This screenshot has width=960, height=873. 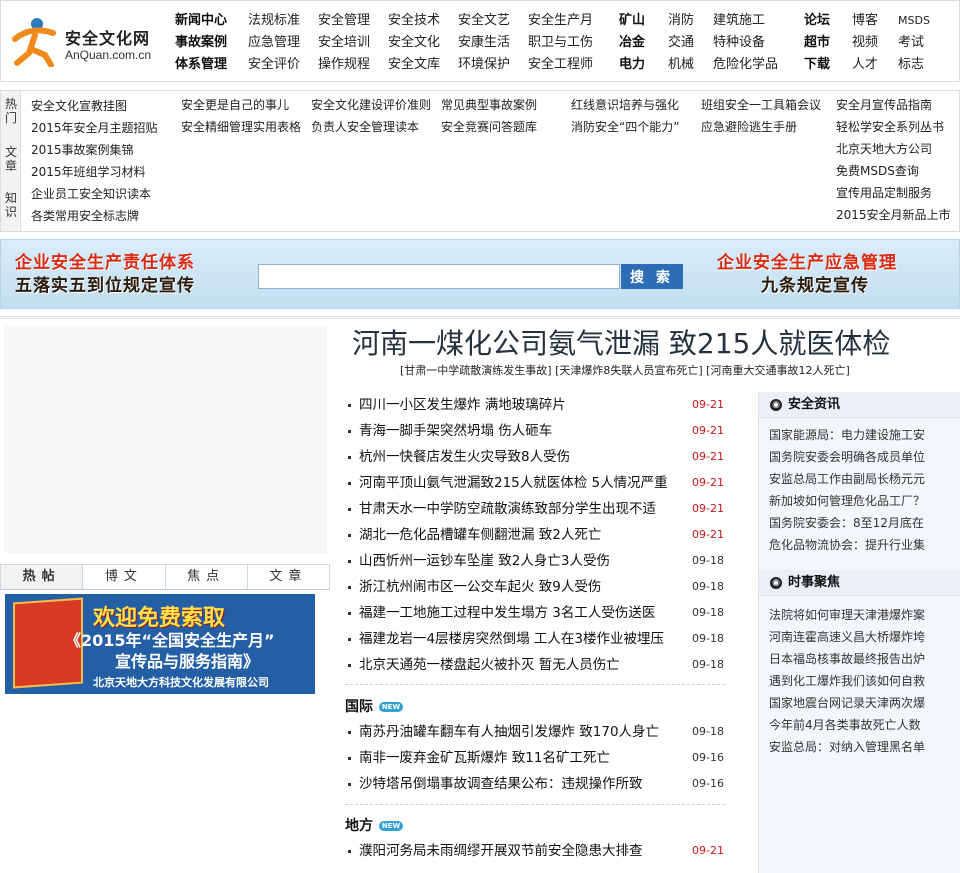 I want to click on news-title: 青海一脚手架突然坍塌 伤人砸车, so click(x=455, y=431).